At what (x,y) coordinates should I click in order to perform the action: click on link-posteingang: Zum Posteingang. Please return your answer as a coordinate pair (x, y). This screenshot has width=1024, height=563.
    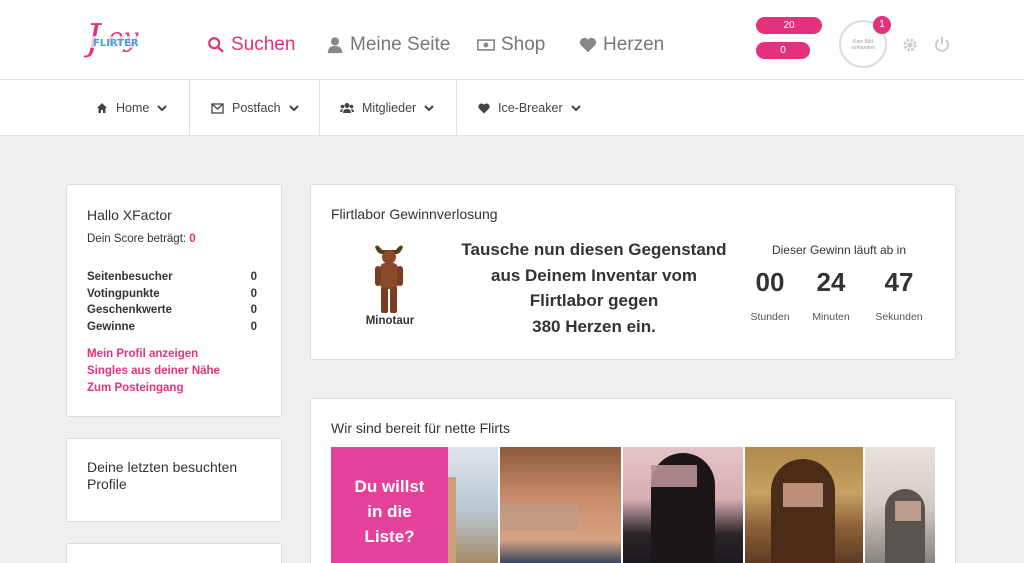
    Looking at the image, I should click on (153, 388).